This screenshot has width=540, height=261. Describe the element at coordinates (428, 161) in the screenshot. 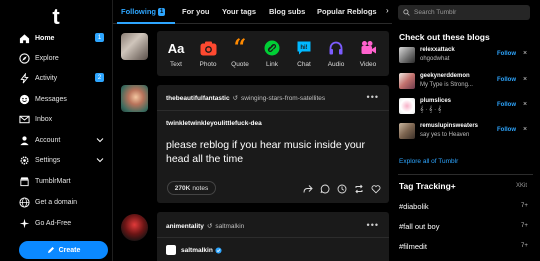

I see `explore-all-link: Explore all of Tumblr` at that location.